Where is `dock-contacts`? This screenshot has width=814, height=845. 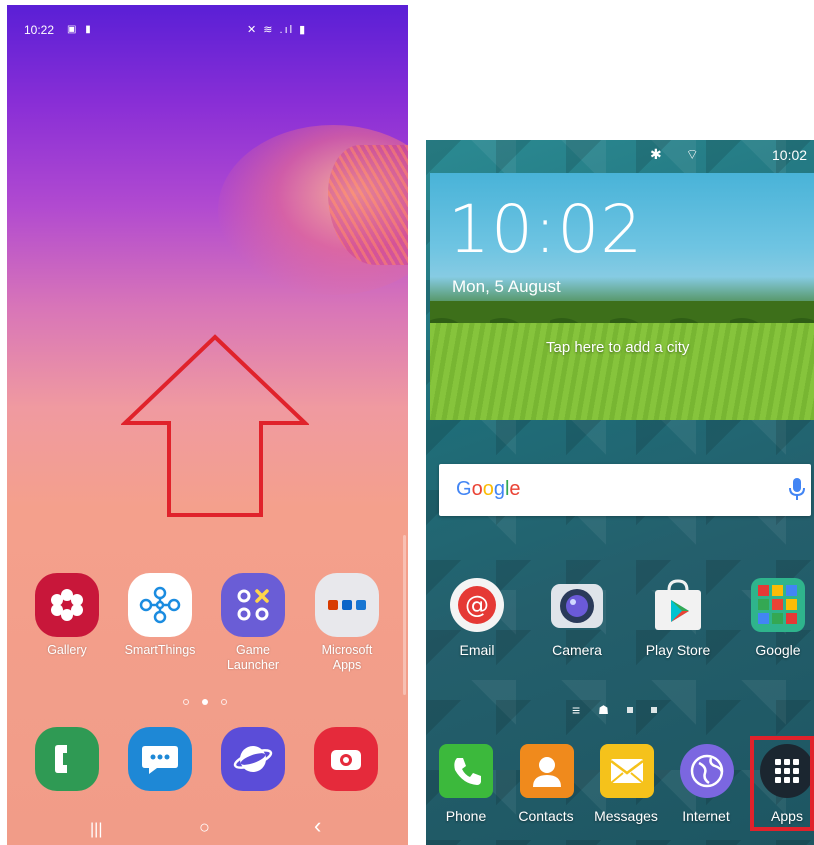
dock-contacts is located at coordinates (547, 771).